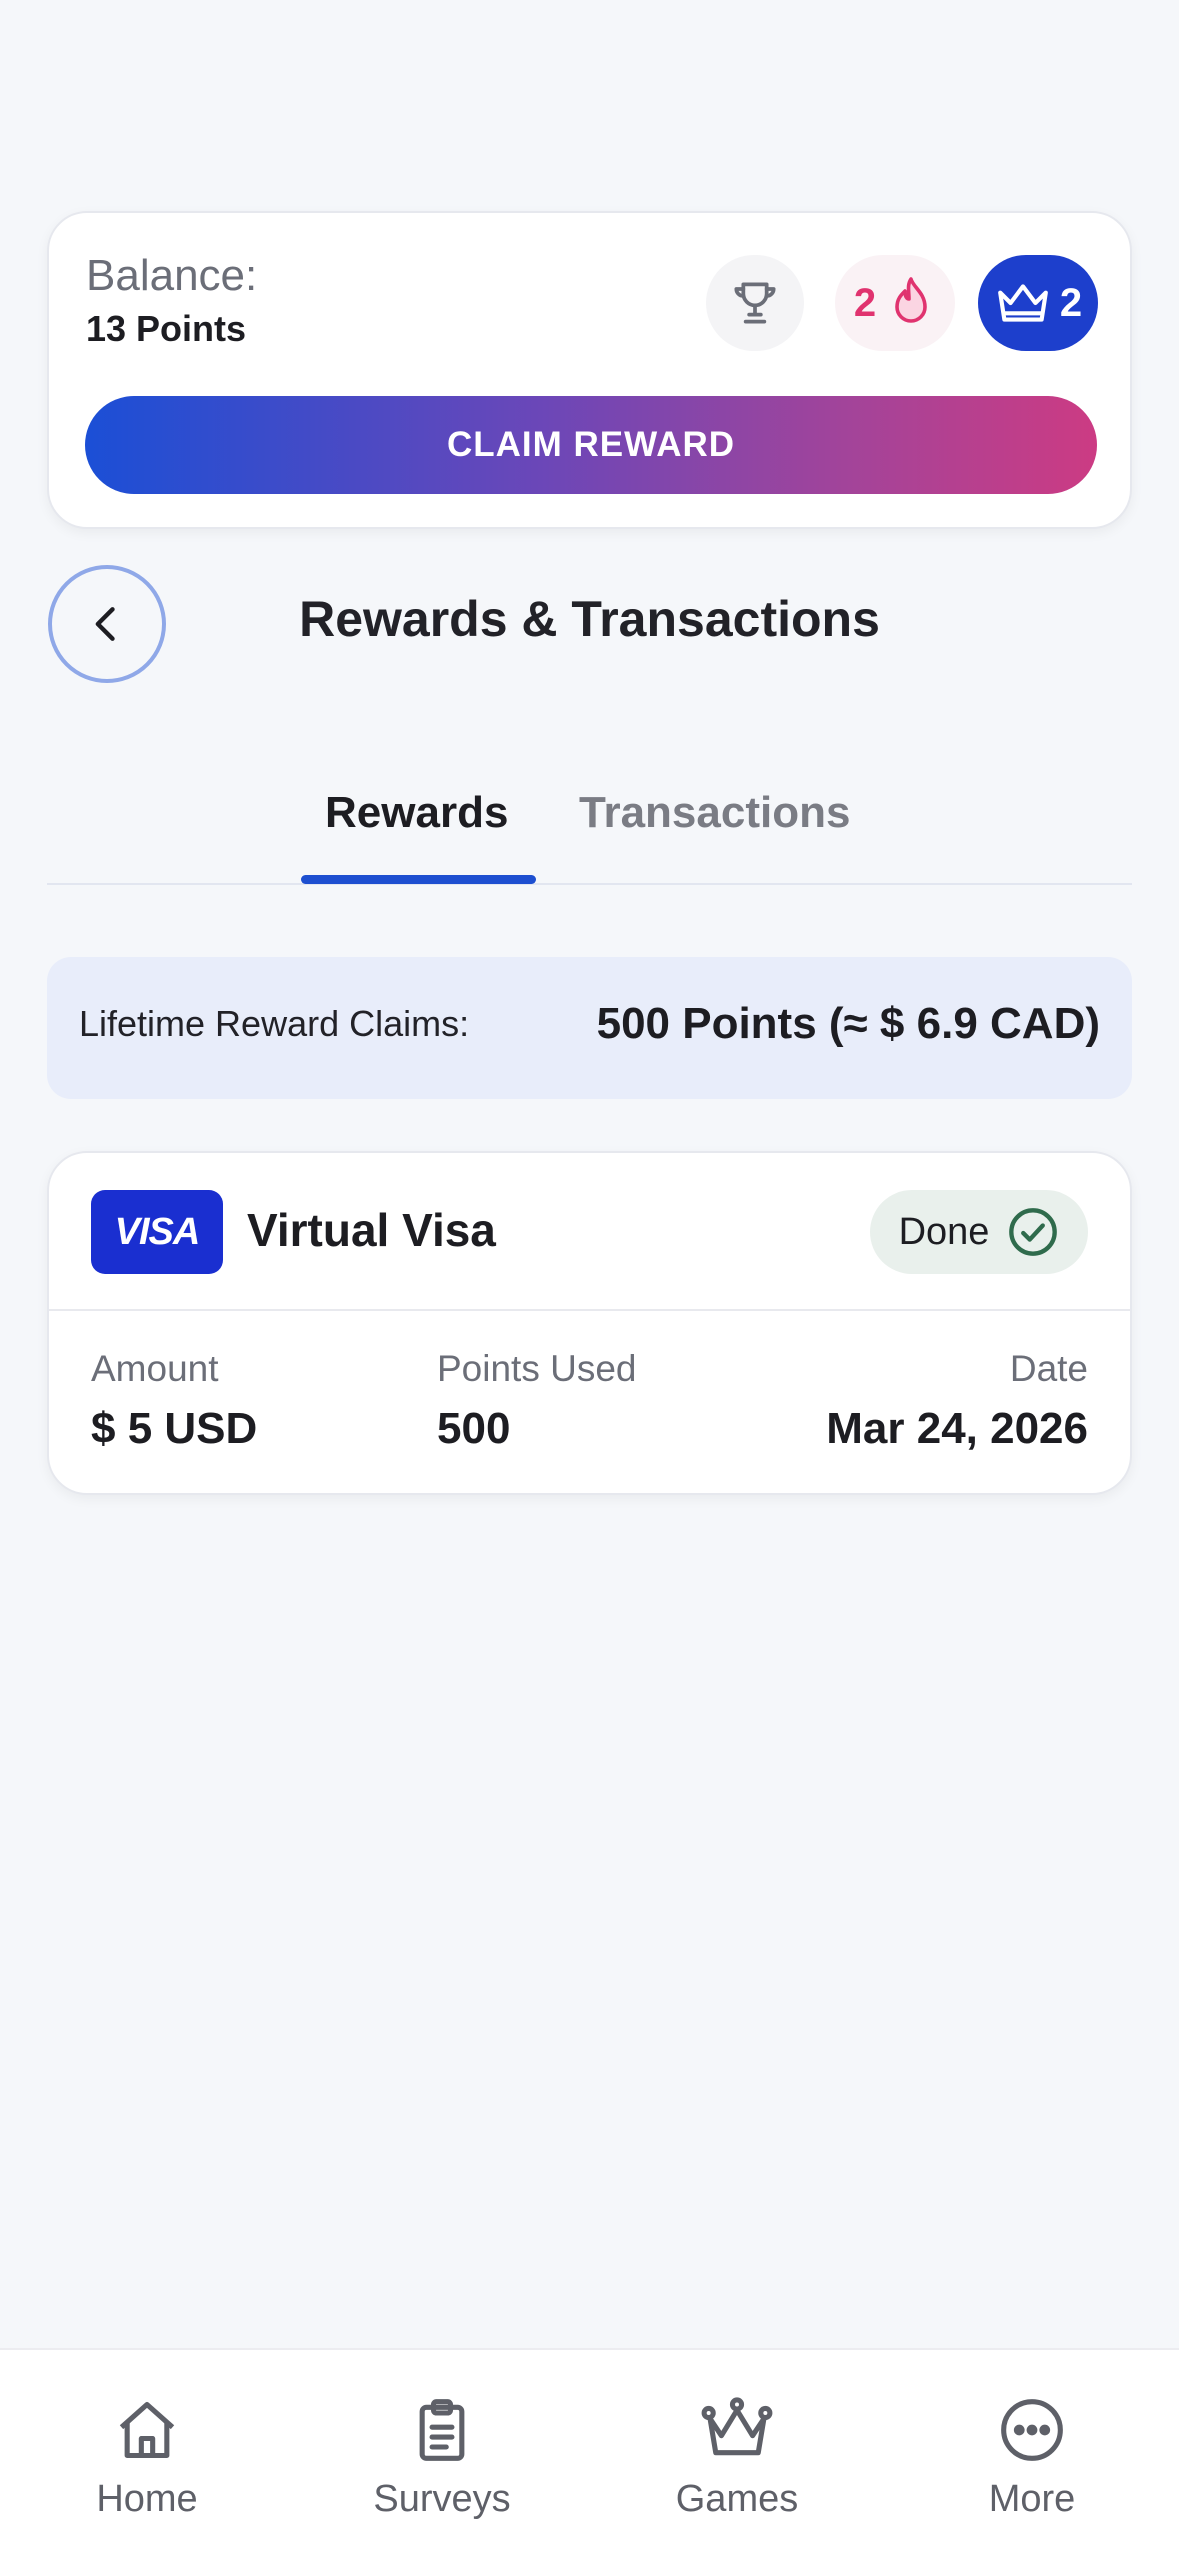 This screenshot has width=1179, height=2556. I want to click on status-badge: Done, so click(979, 1232).